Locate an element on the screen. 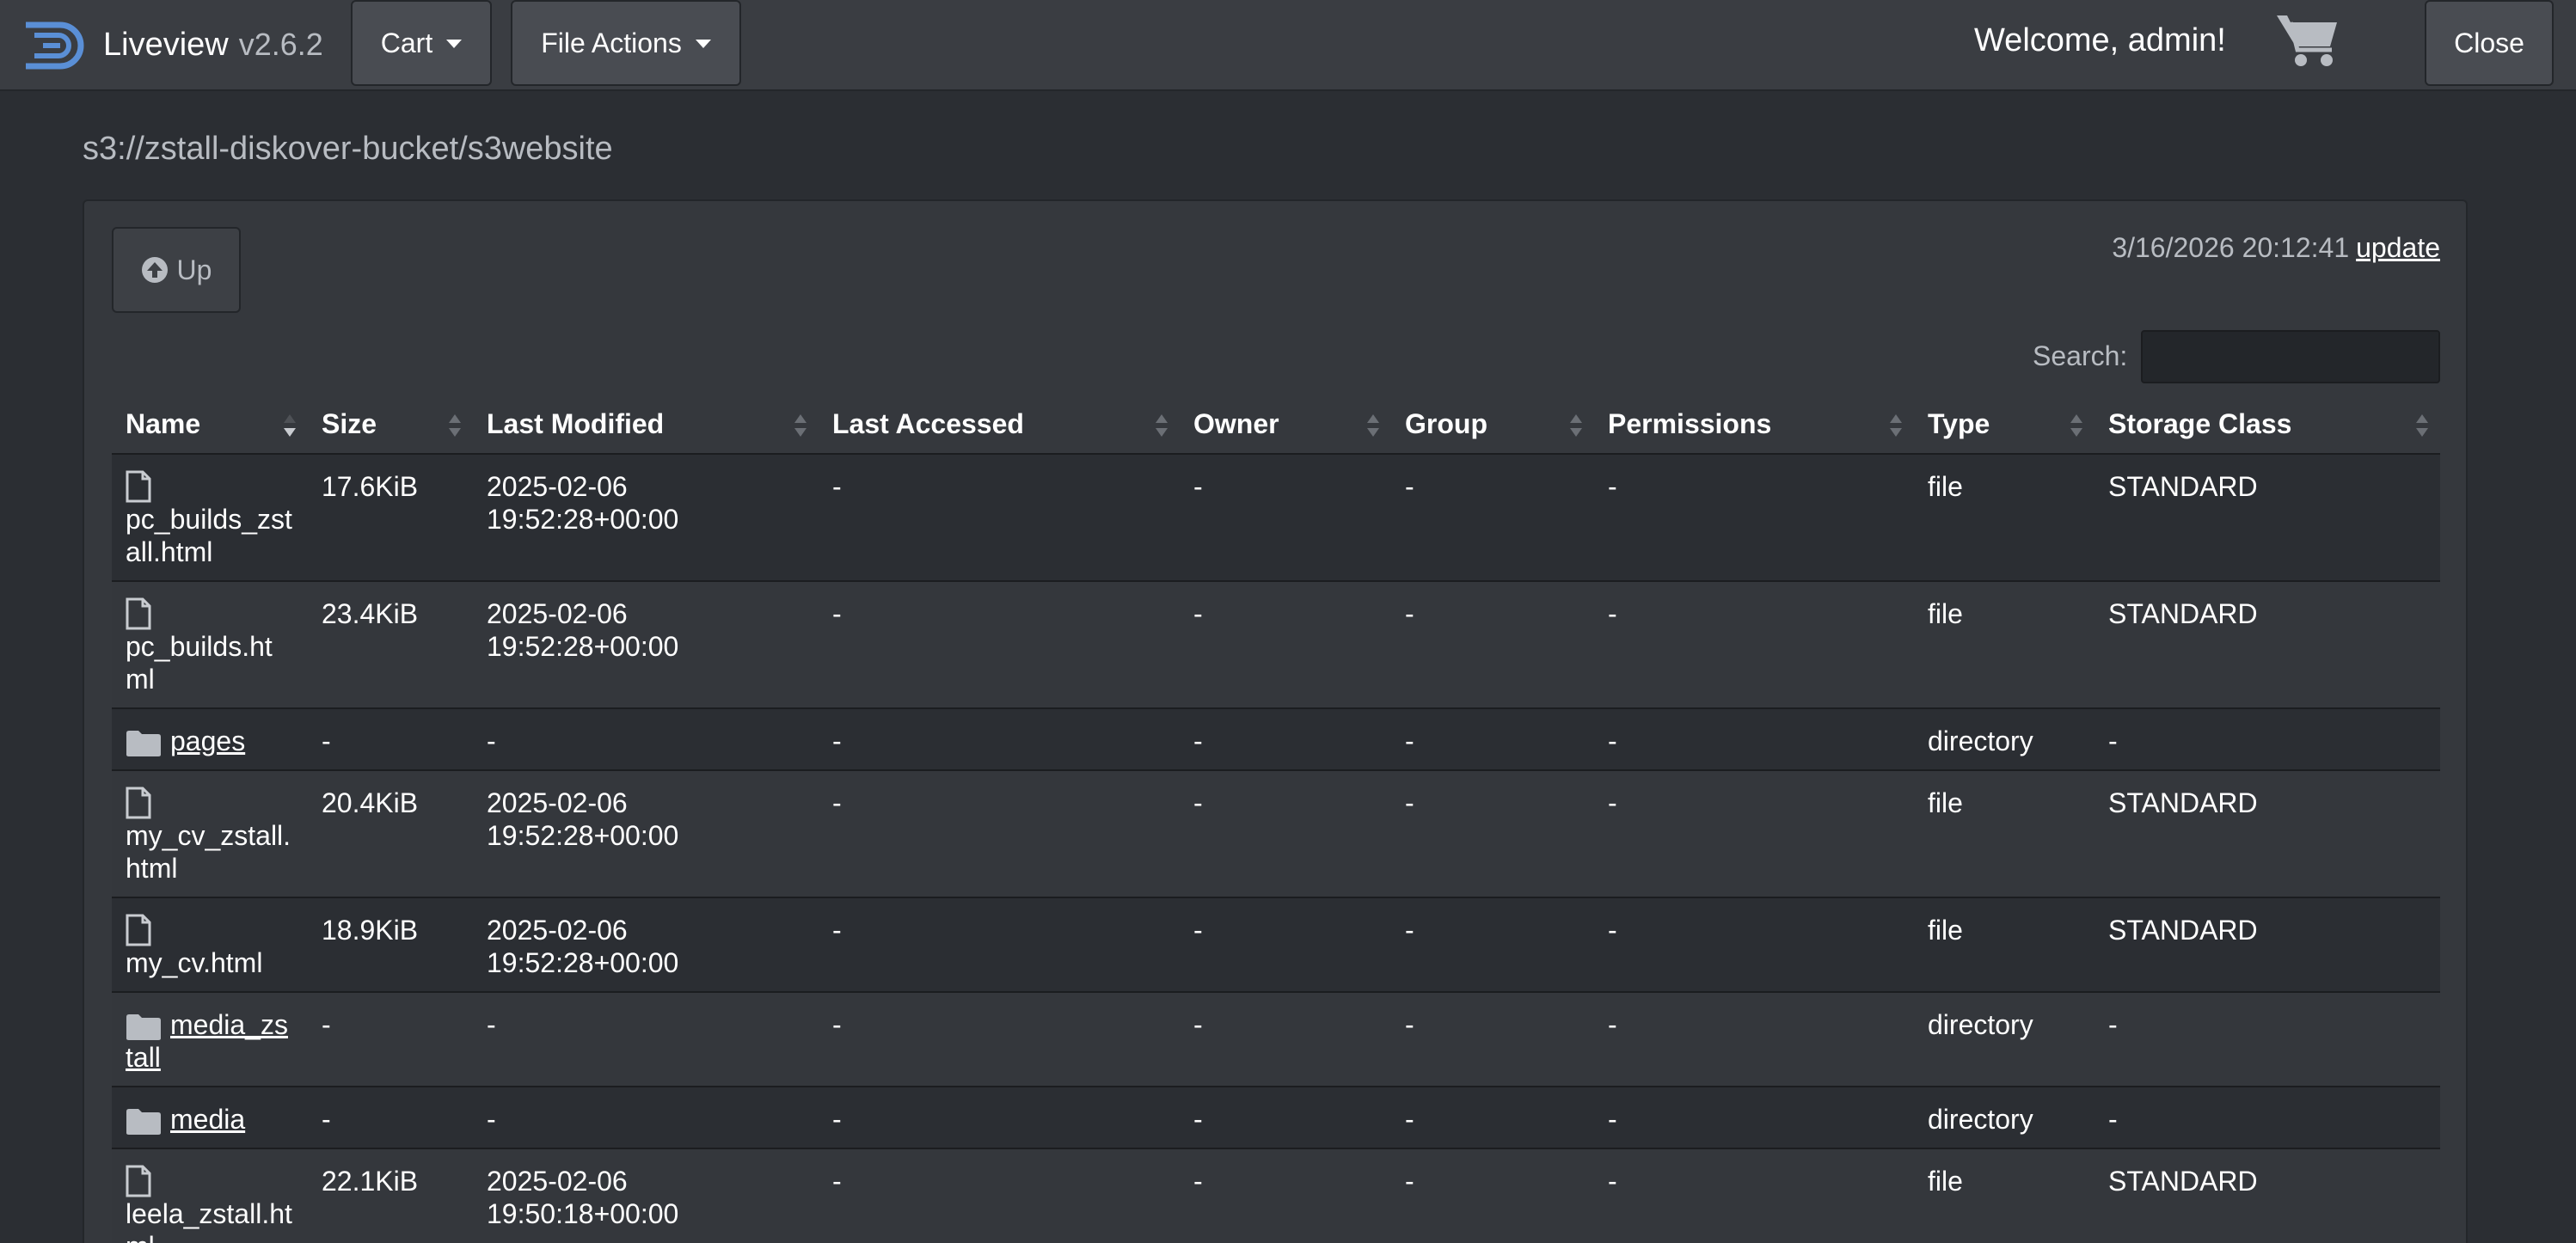 The width and height of the screenshot is (2576, 1243). name-cell: leela_zstall.html is located at coordinates (210, 1196).